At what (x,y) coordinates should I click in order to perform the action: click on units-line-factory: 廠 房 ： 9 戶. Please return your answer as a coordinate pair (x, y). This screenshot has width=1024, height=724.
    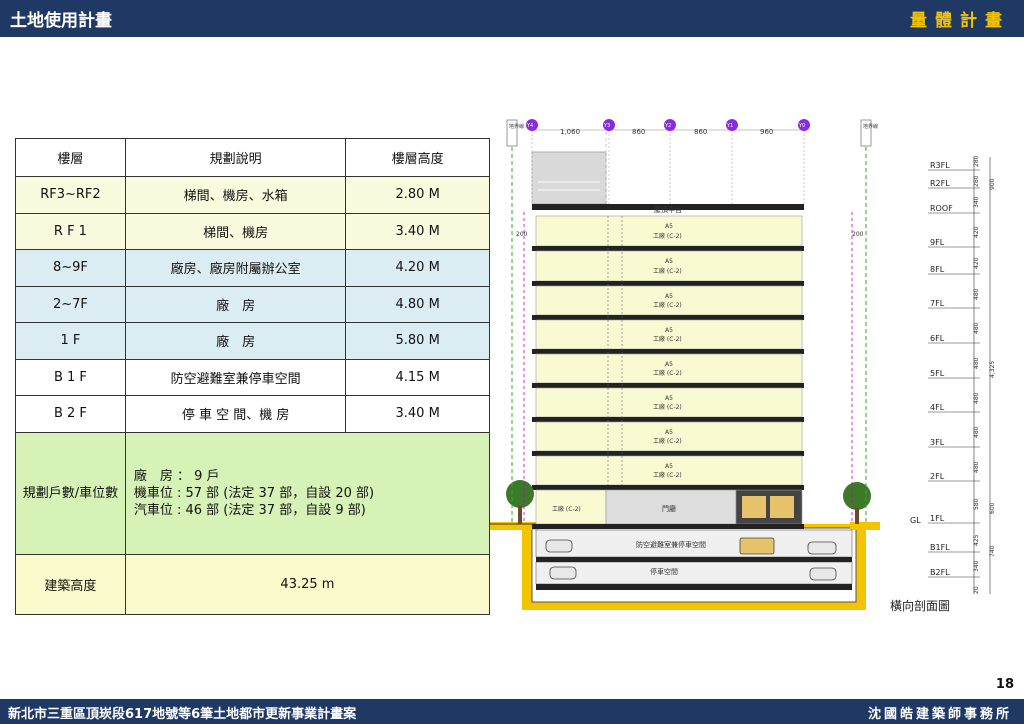
    Looking at the image, I should click on (176, 476).